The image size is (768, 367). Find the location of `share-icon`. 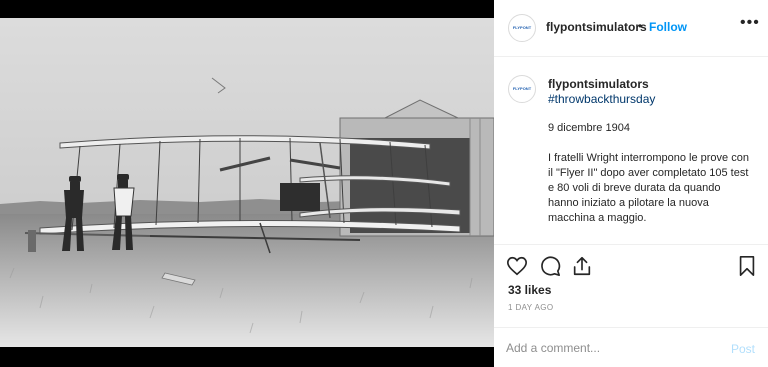

share-icon is located at coordinates (583, 267).